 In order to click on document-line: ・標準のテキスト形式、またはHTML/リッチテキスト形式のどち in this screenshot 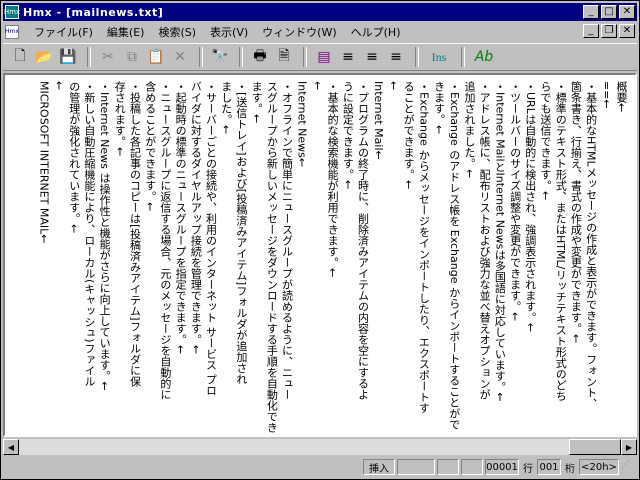, I will do `click(560, 257)`.